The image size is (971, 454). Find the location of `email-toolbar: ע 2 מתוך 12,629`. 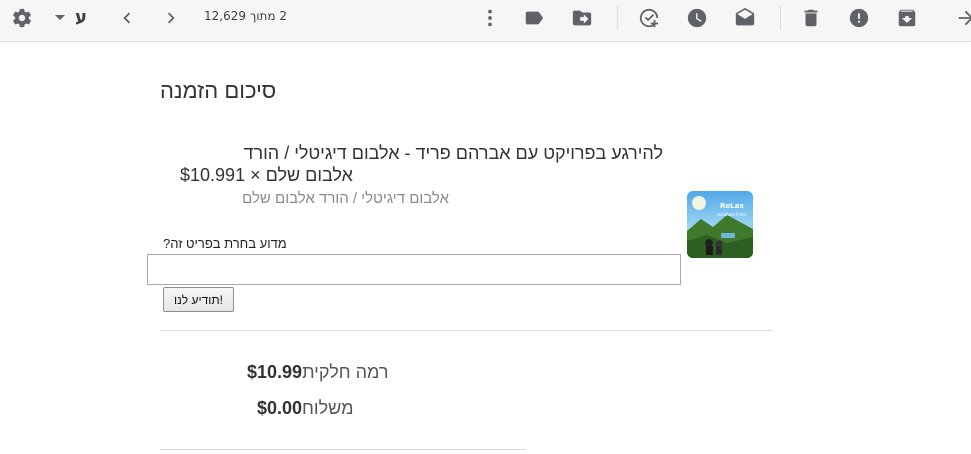

email-toolbar: ע 2 מתוך 12,629 is located at coordinates (485, 21).